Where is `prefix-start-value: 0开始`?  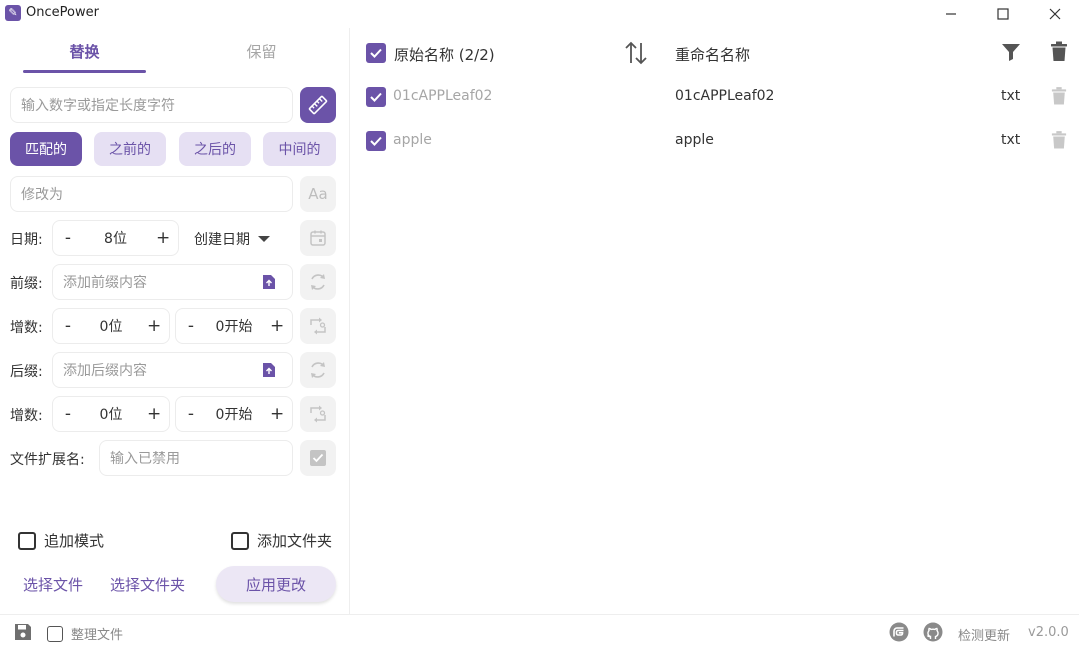 prefix-start-value: 0开始 is located at coordinates (234, 326).